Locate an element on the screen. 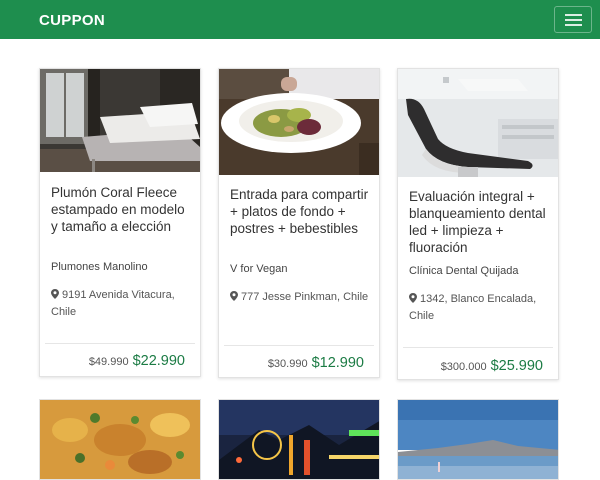  lake-mountain-photo is located at coordinates (478, 439).